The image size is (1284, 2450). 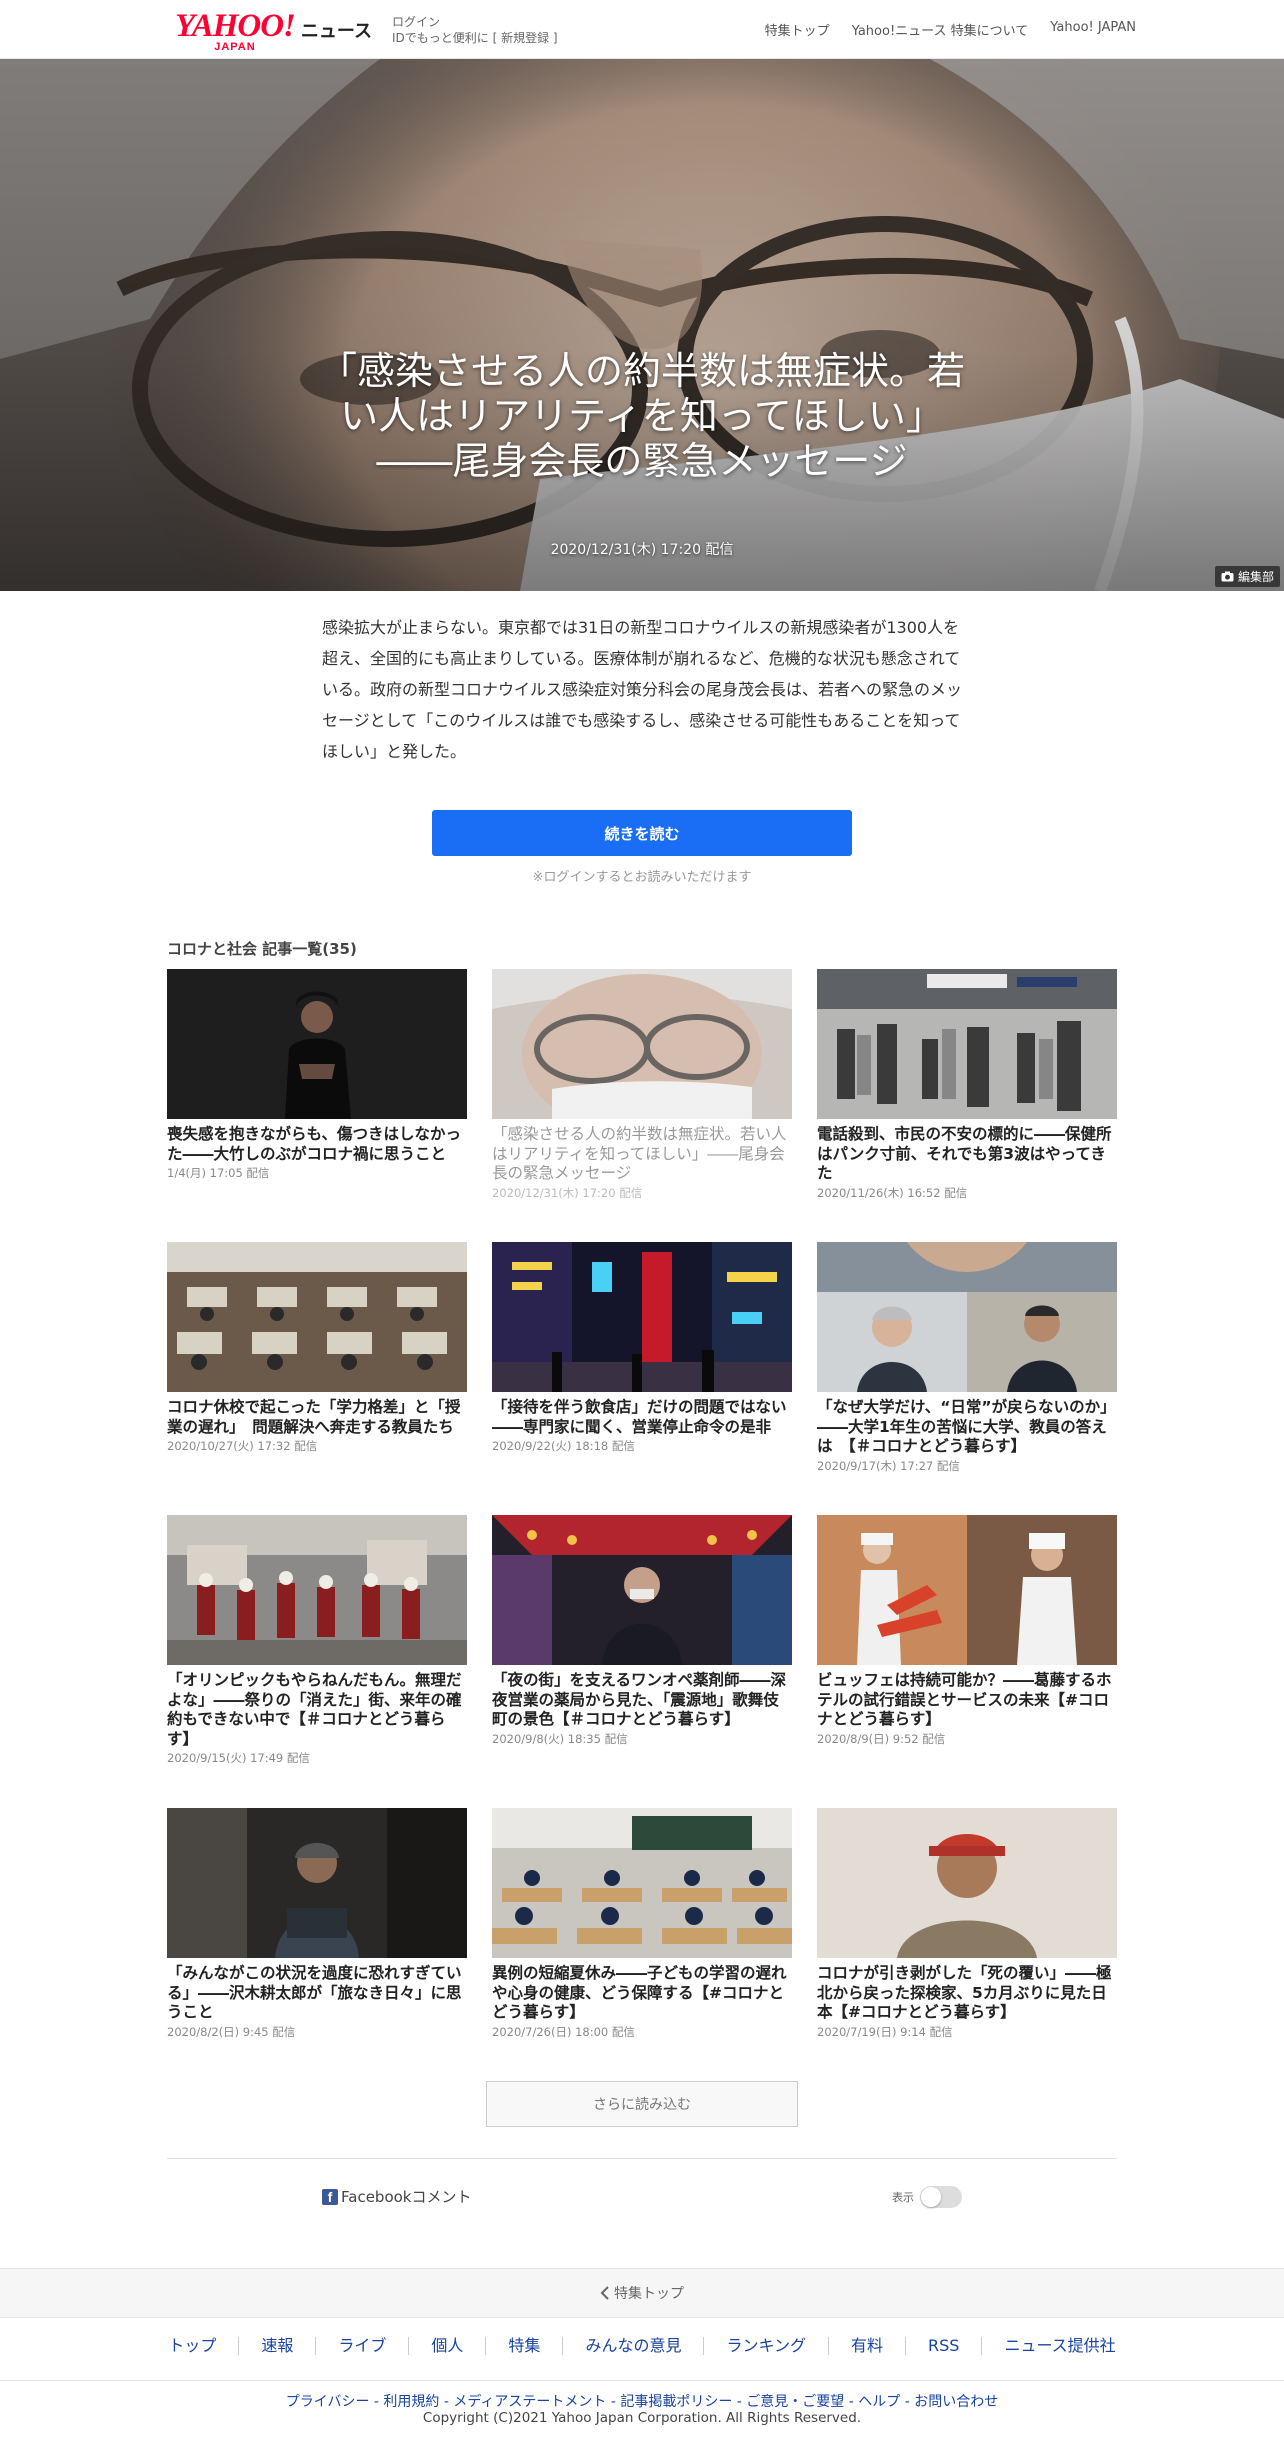 I want to click on login-note: ※ログインするとお読みいただけます, so click(x=642, y=877).